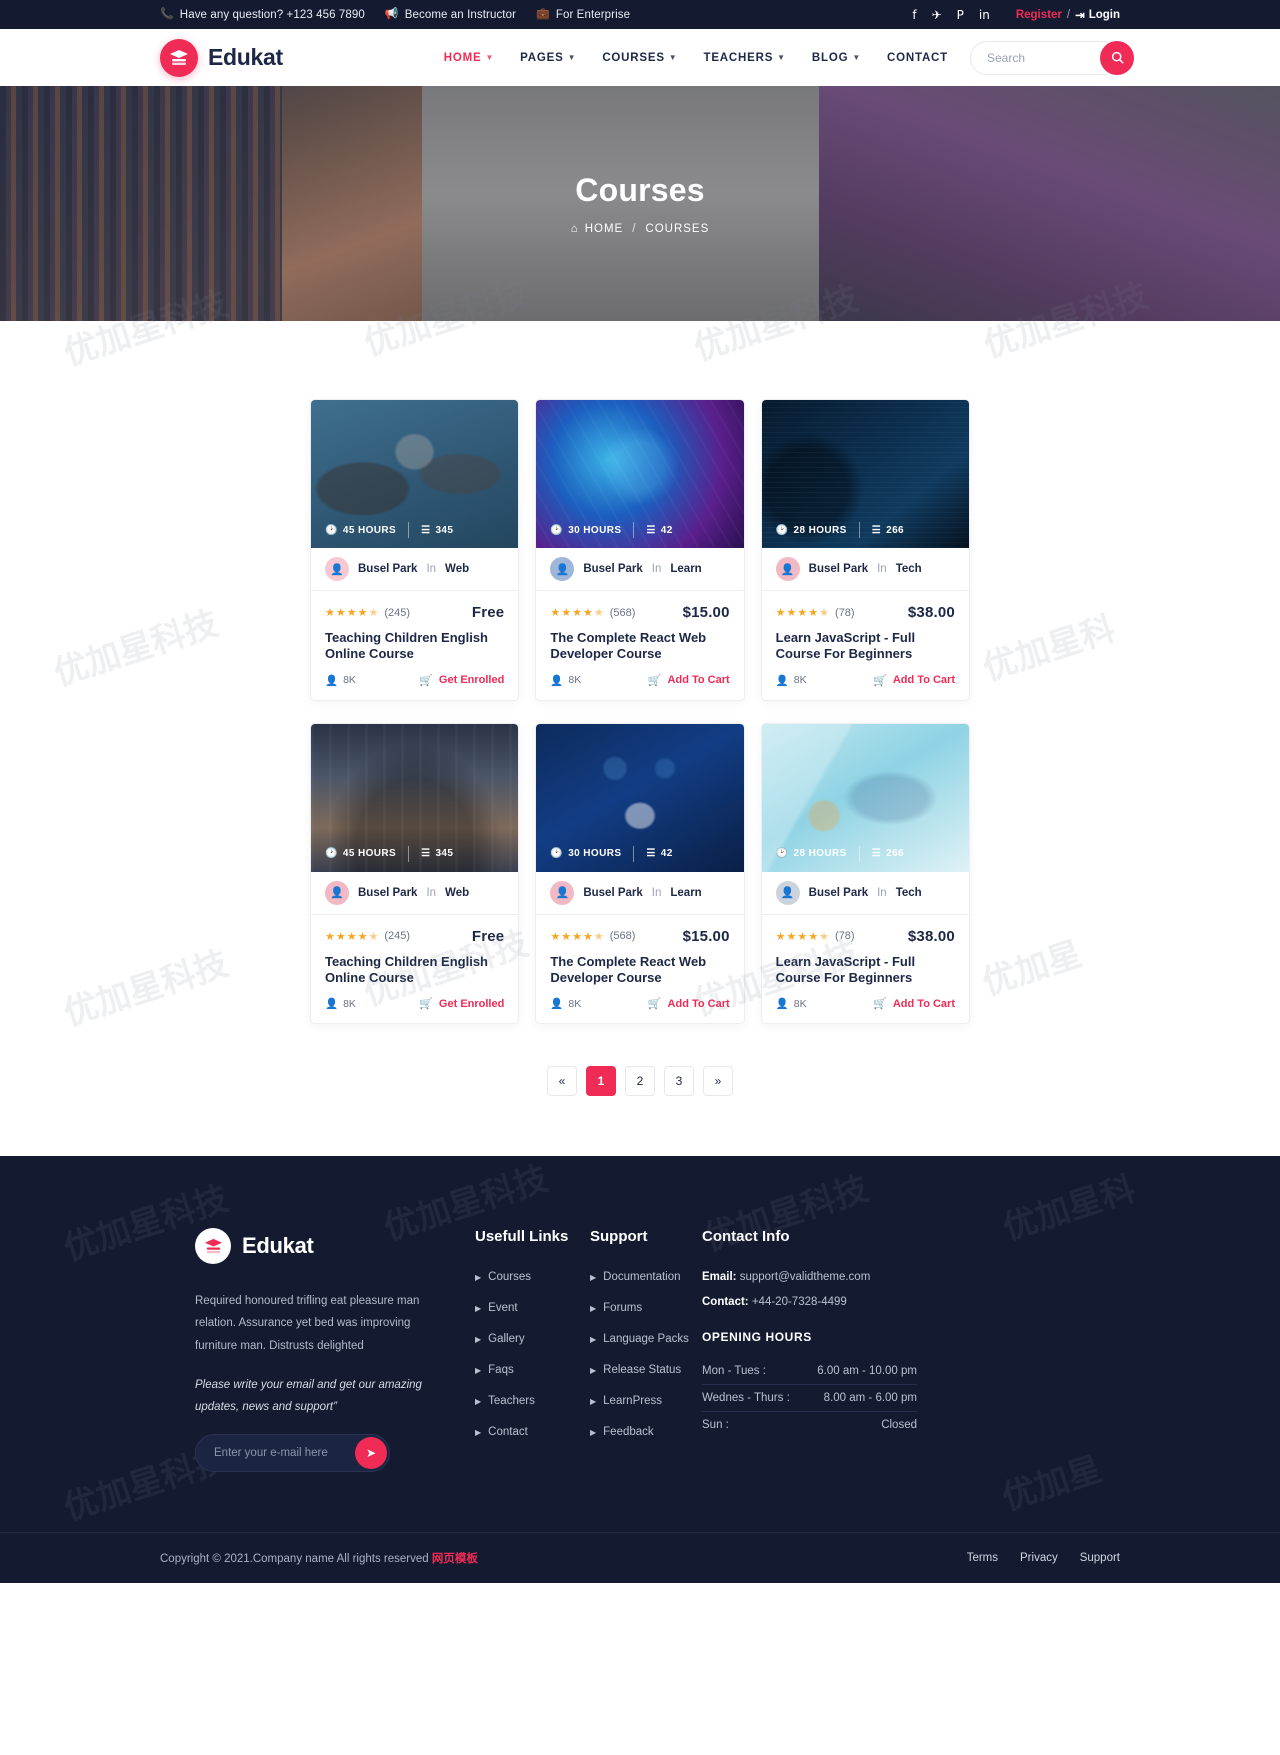  Describe the element at coordinates (805, 1277) in the screenshot. I see `email-value: support@validtheme.com` at that location.